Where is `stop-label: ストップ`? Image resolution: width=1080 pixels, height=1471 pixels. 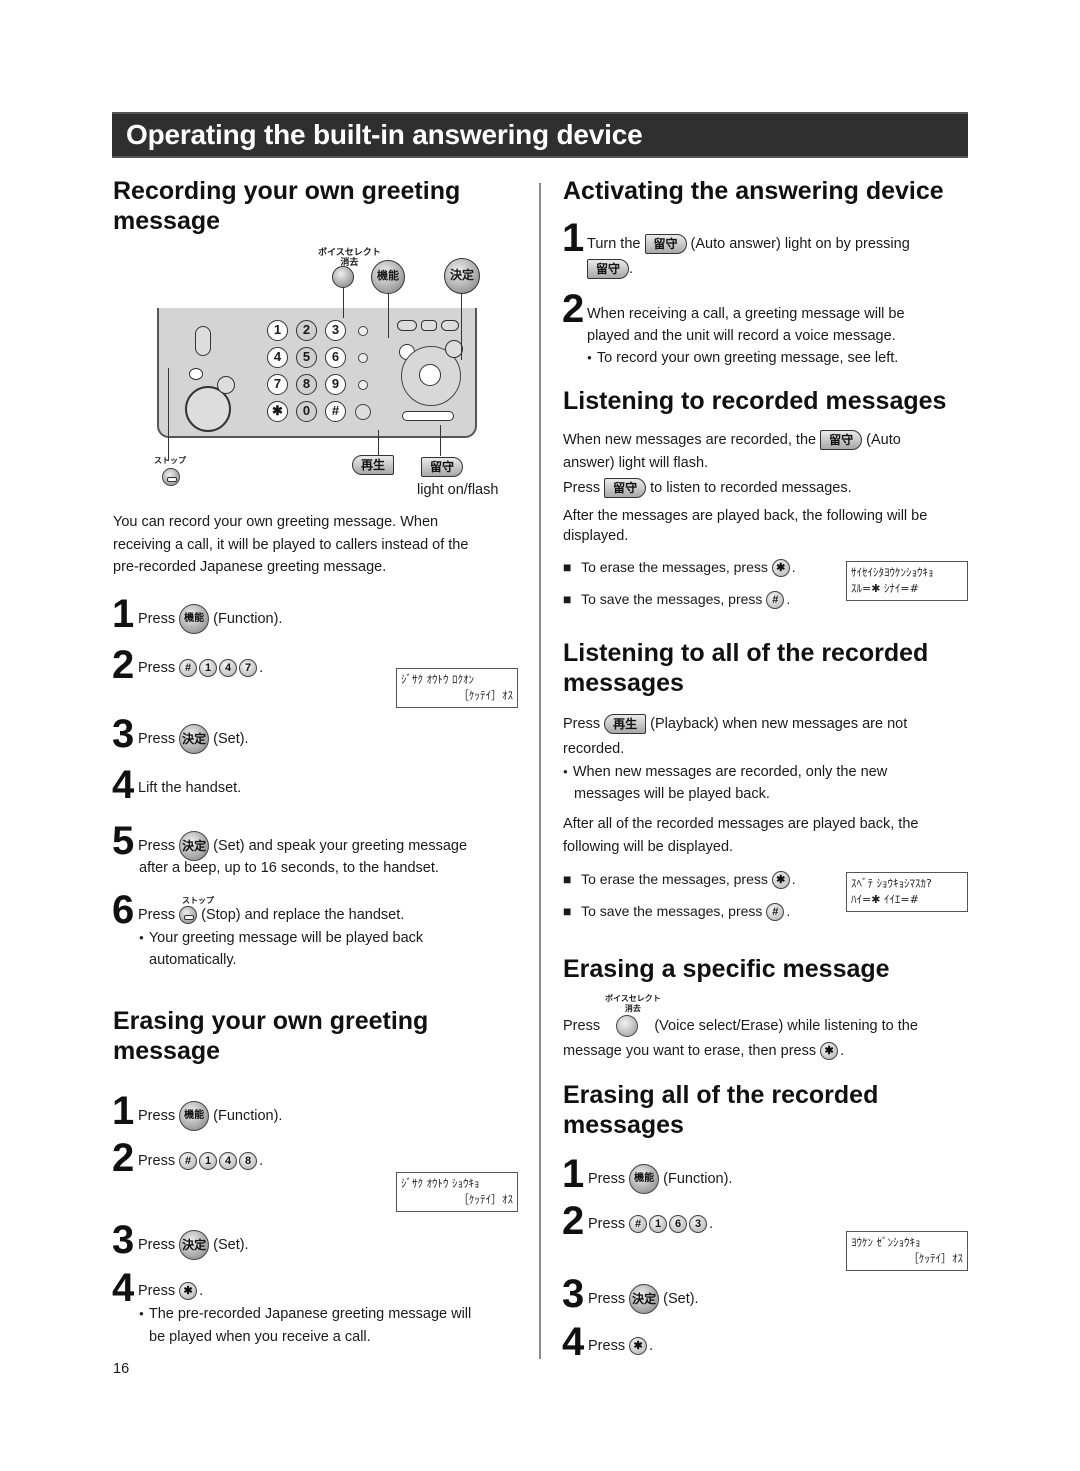 stop-label: ストップ is located at coordinates (170, 460).